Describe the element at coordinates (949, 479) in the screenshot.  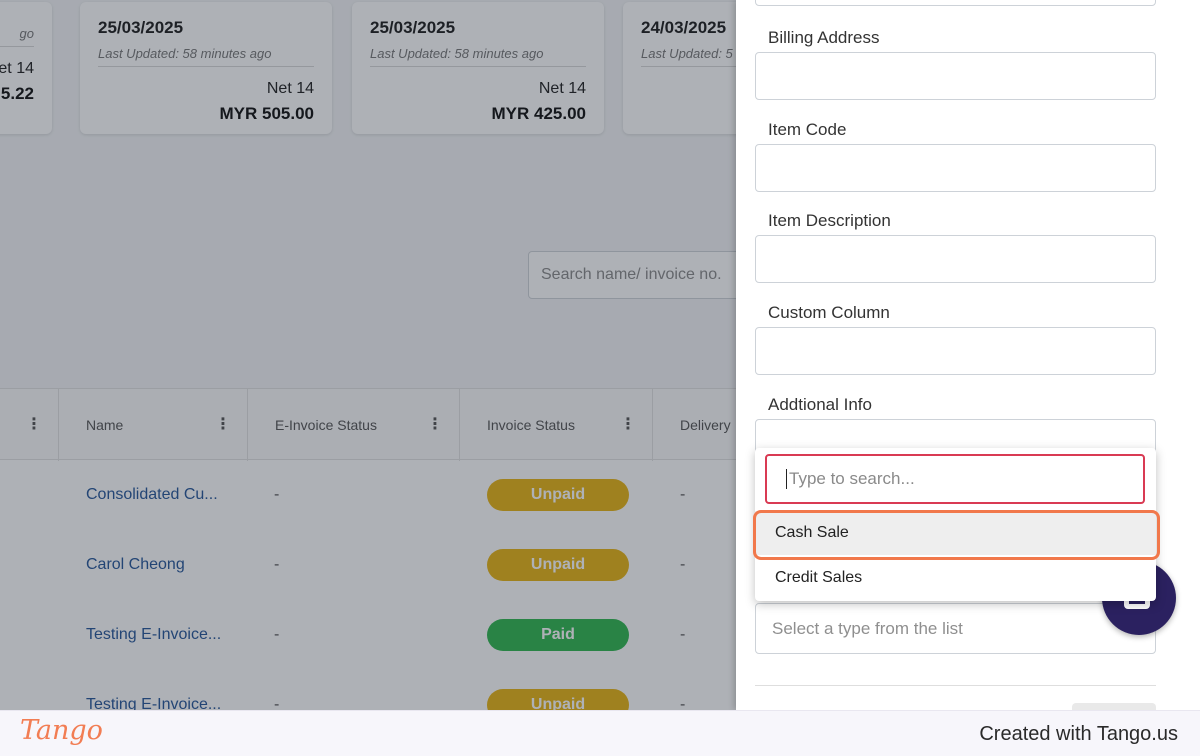
I see `dropdown-search-input` at that location.